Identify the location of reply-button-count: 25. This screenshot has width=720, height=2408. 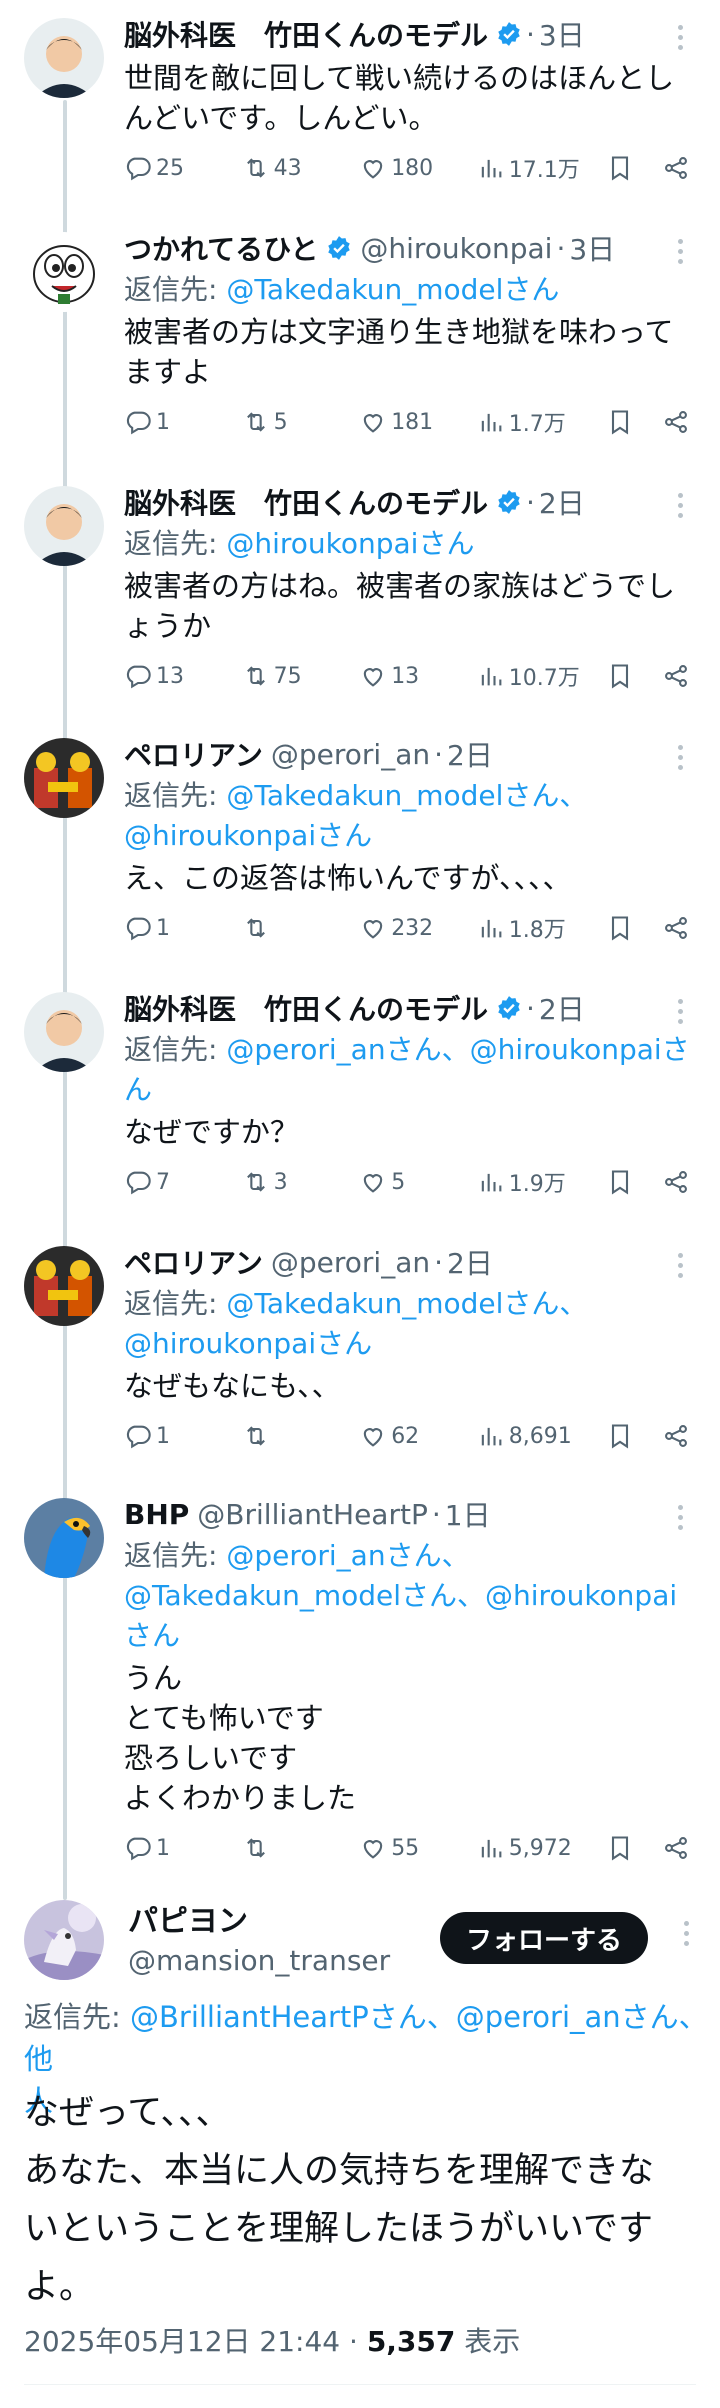
(170, 168).